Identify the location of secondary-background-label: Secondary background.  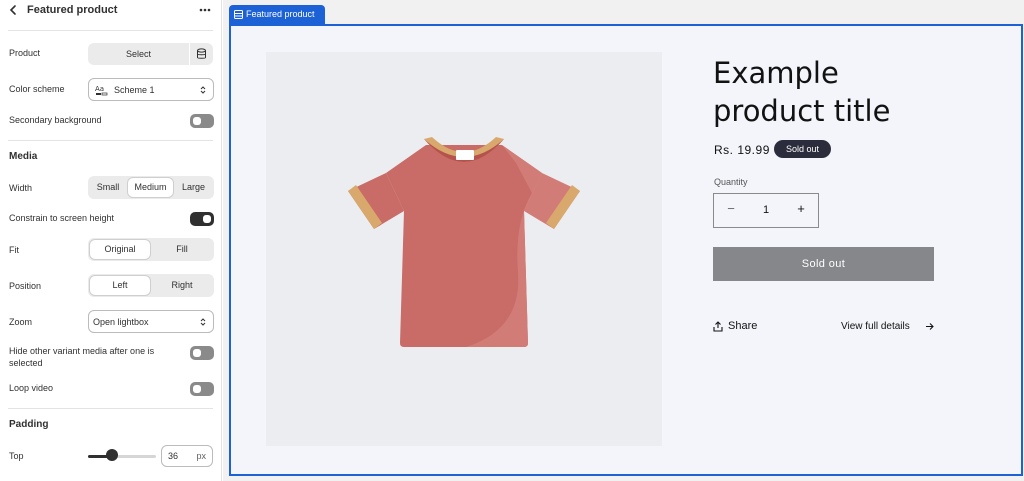
(55, 120).